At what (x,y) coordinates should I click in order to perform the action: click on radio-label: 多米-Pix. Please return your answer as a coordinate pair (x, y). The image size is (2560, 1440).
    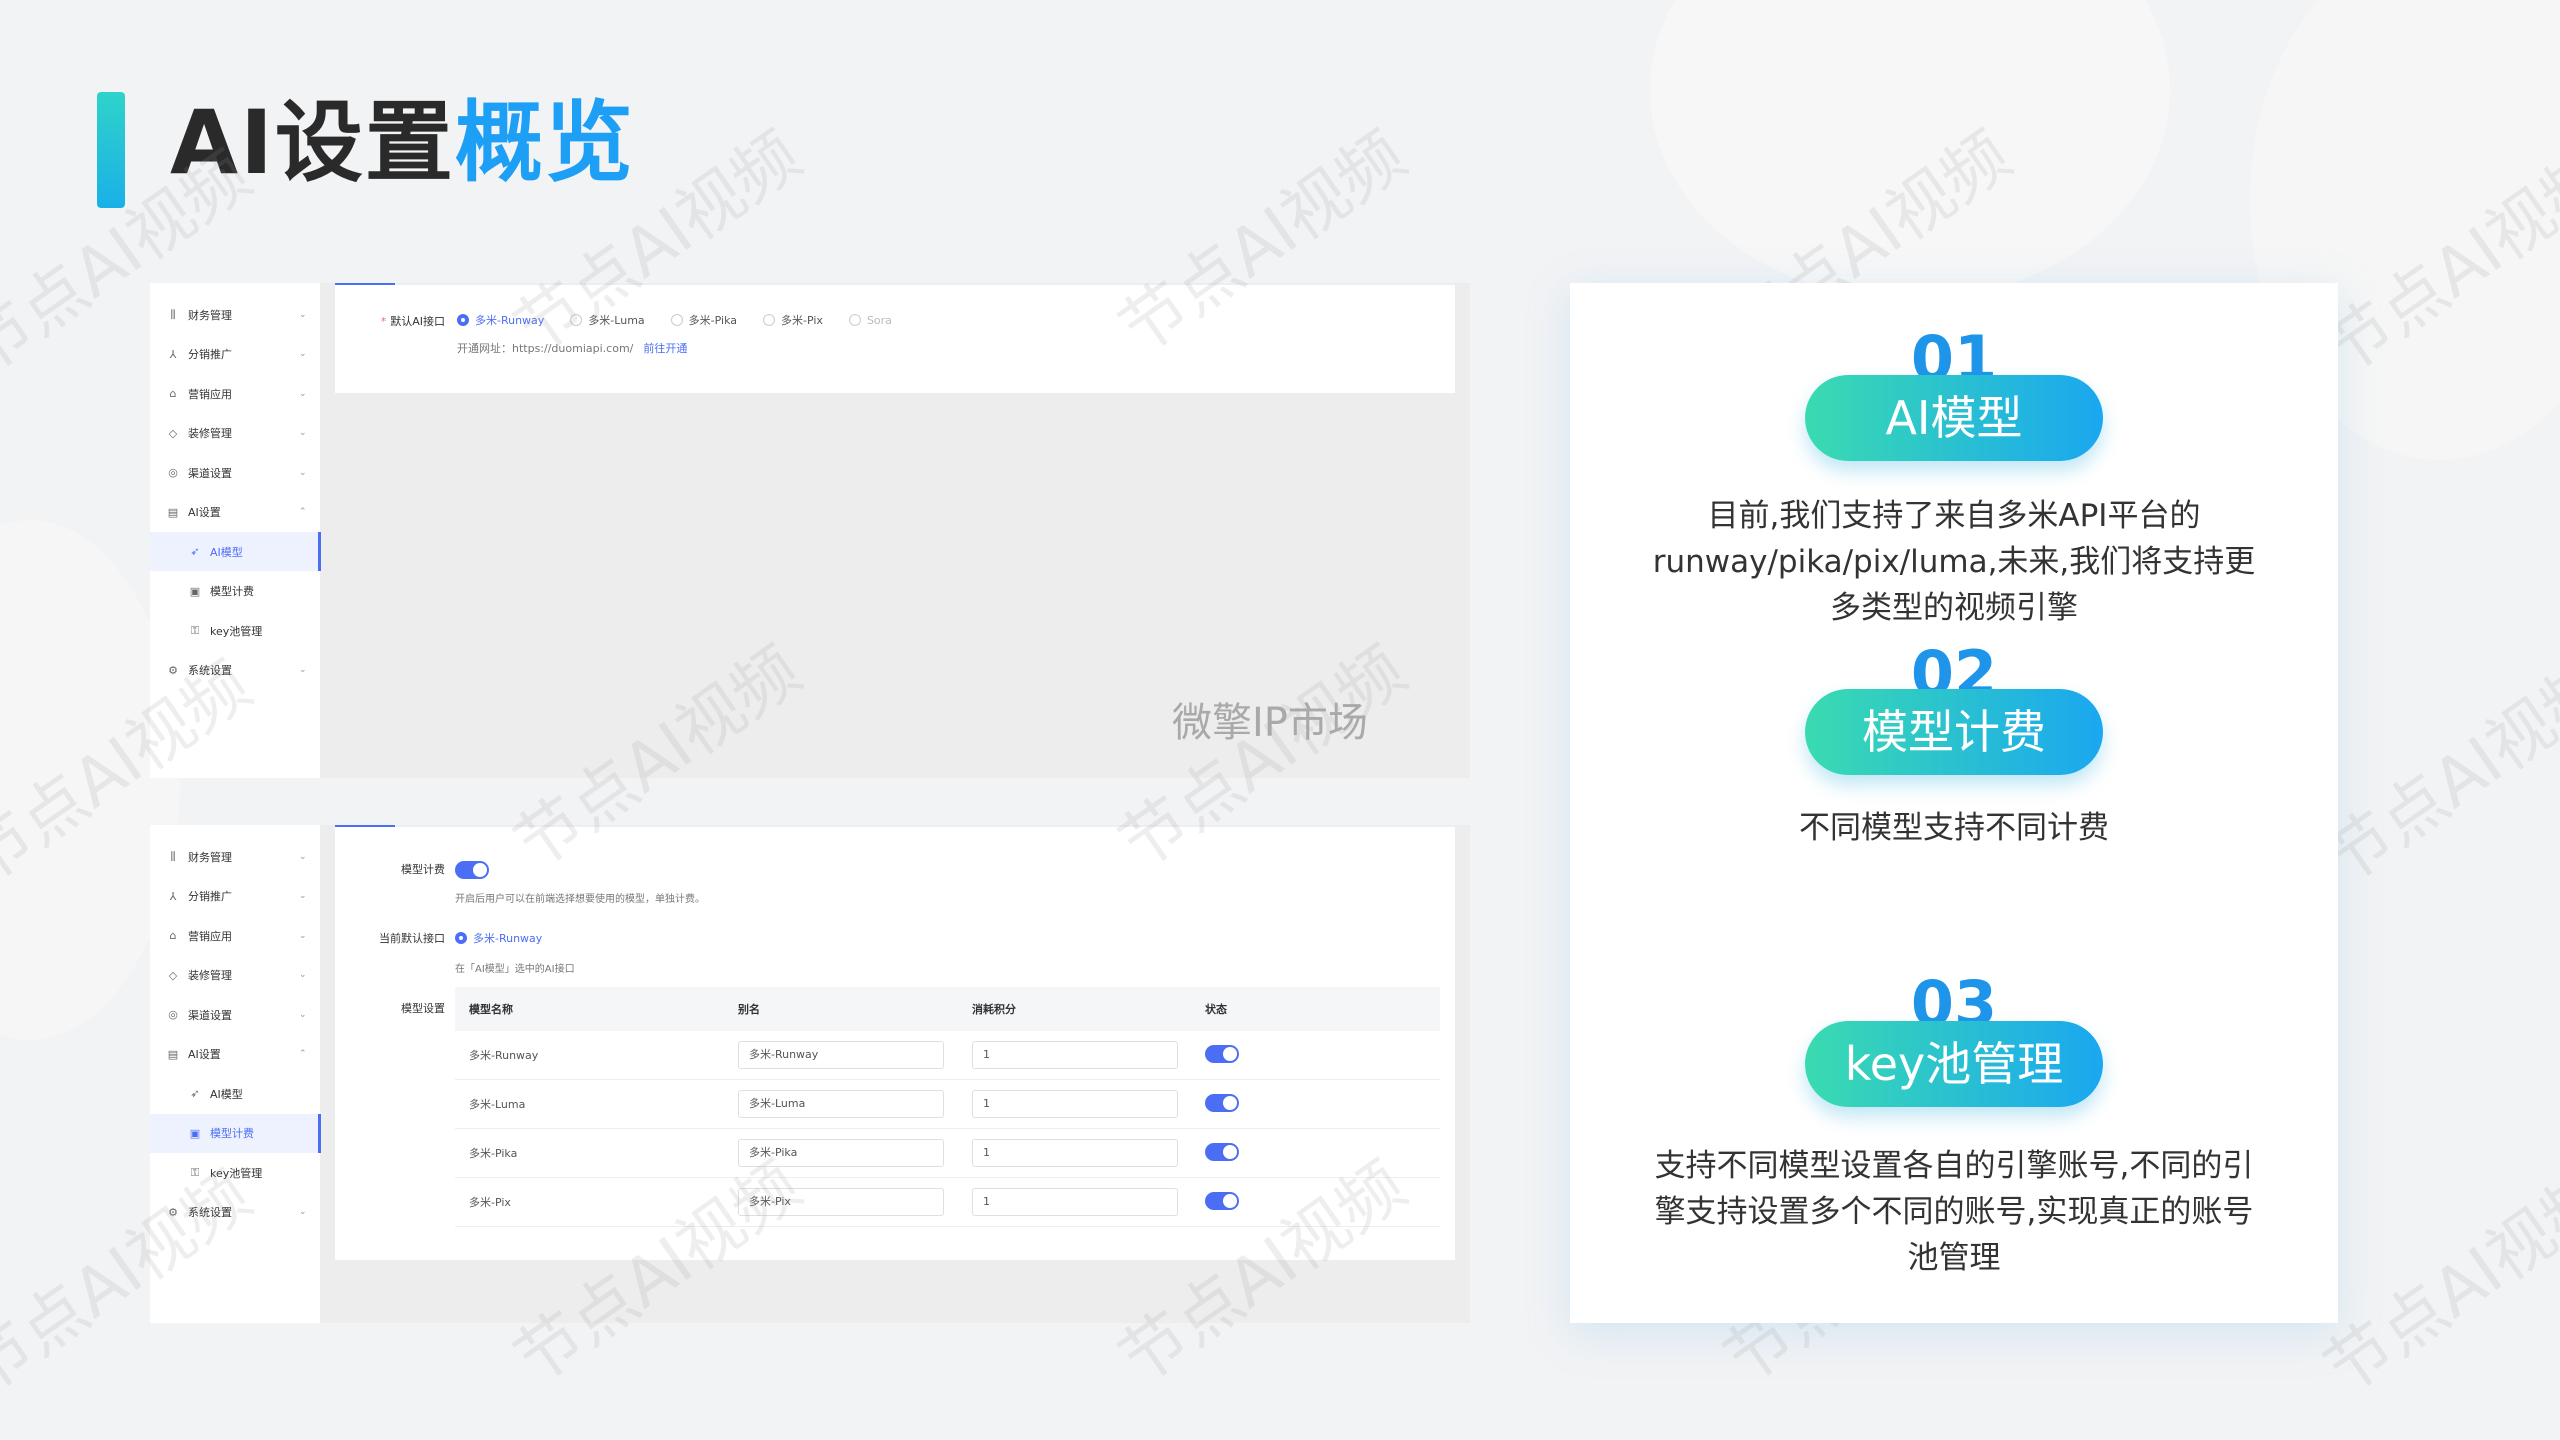
    Looking at the image, I should click on (802, 320).